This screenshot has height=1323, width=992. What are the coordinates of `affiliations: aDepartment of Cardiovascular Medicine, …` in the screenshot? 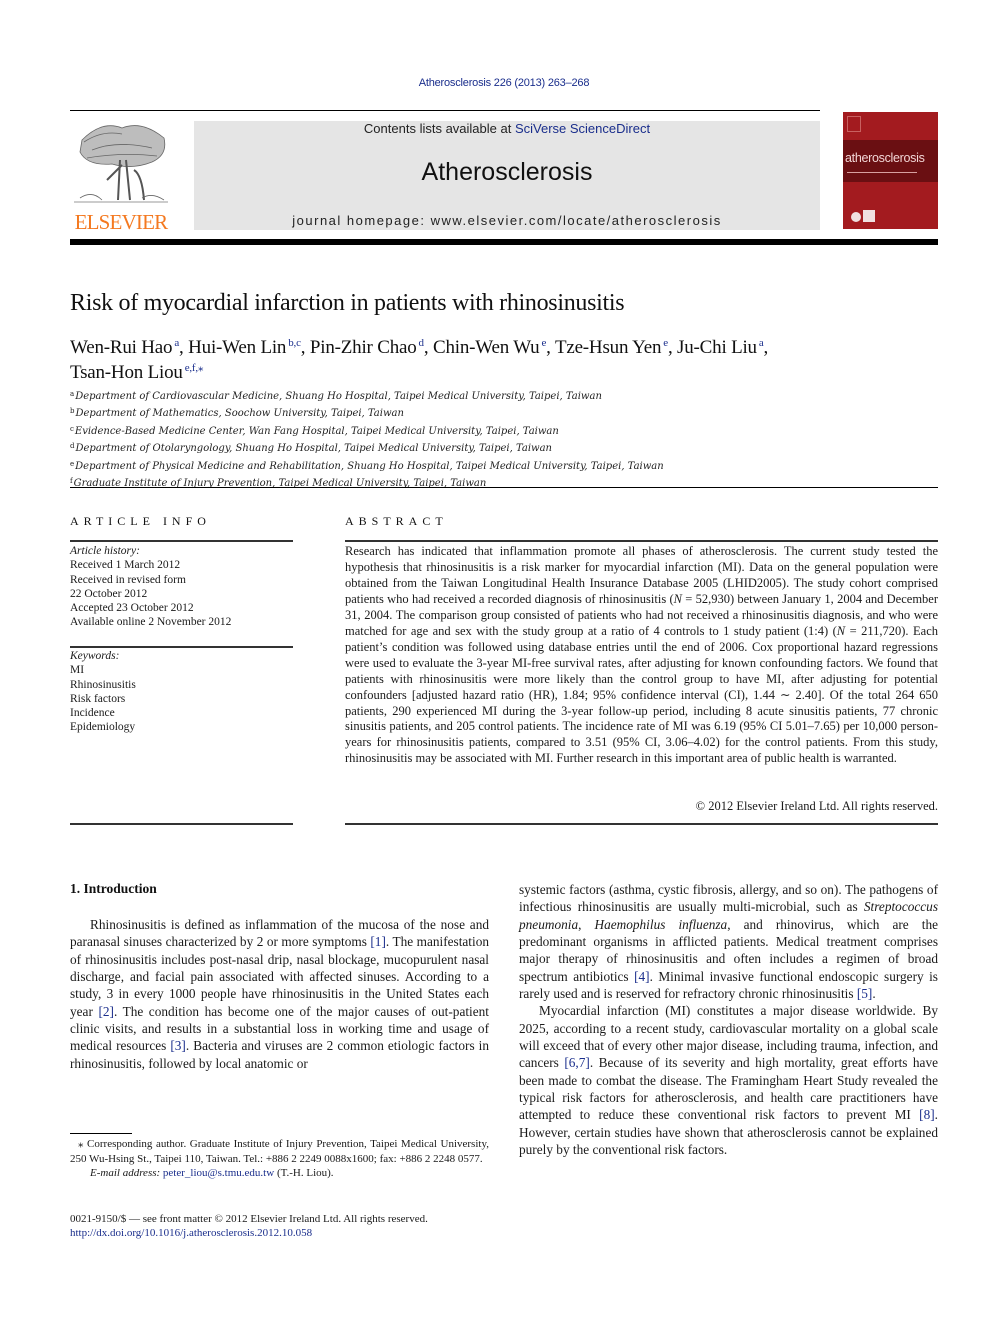 It's located at (500, 439).